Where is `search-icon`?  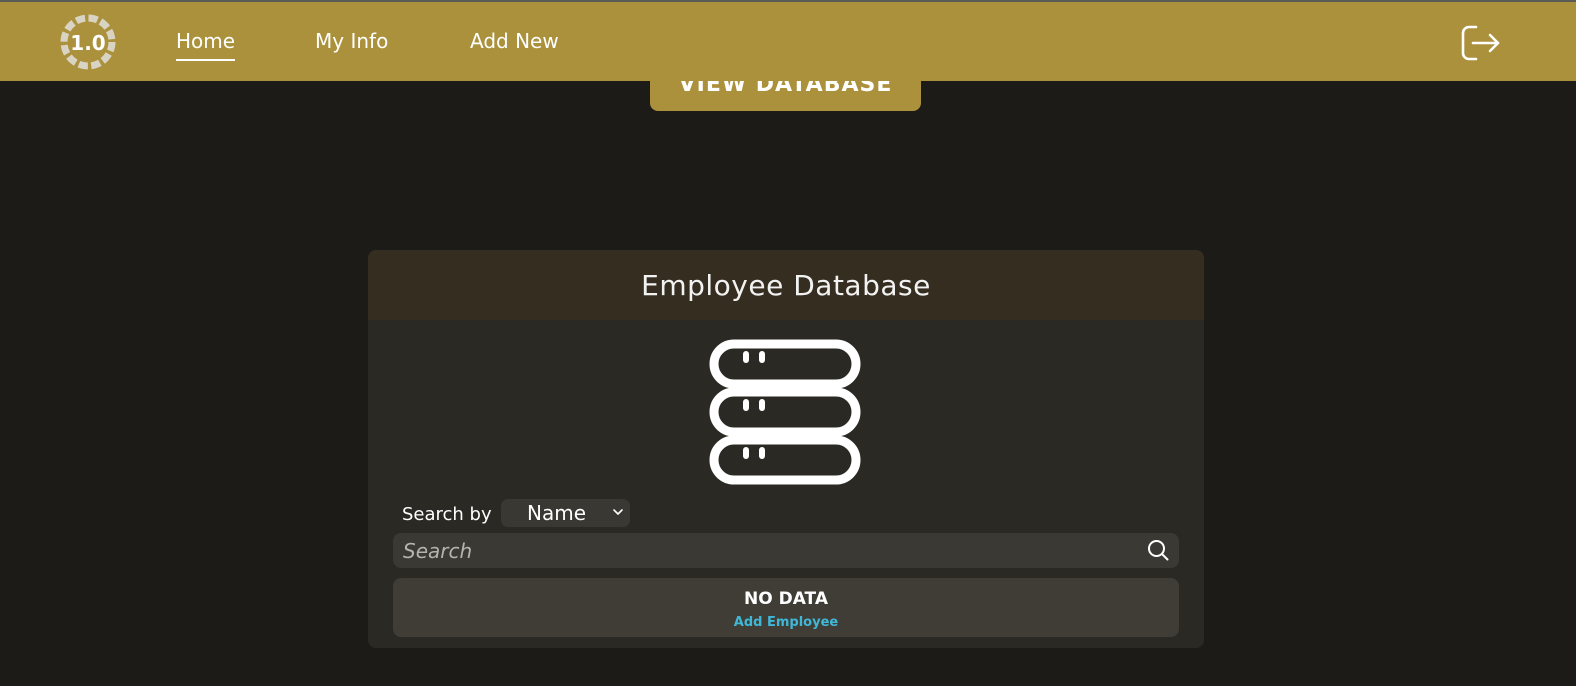 search-icon is located at coordinates (1158, 550).